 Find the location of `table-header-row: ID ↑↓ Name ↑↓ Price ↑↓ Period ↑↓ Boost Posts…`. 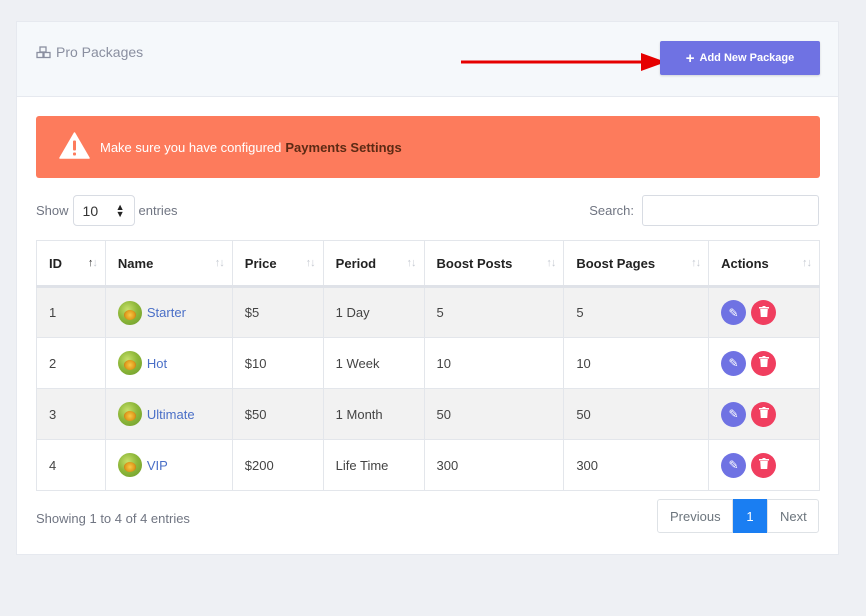

table-header-row: ID ↑↓ Name ↑↓ Price ↑↓ Period ↑↓ Boost Posts… is located at coordinates (428, 264).